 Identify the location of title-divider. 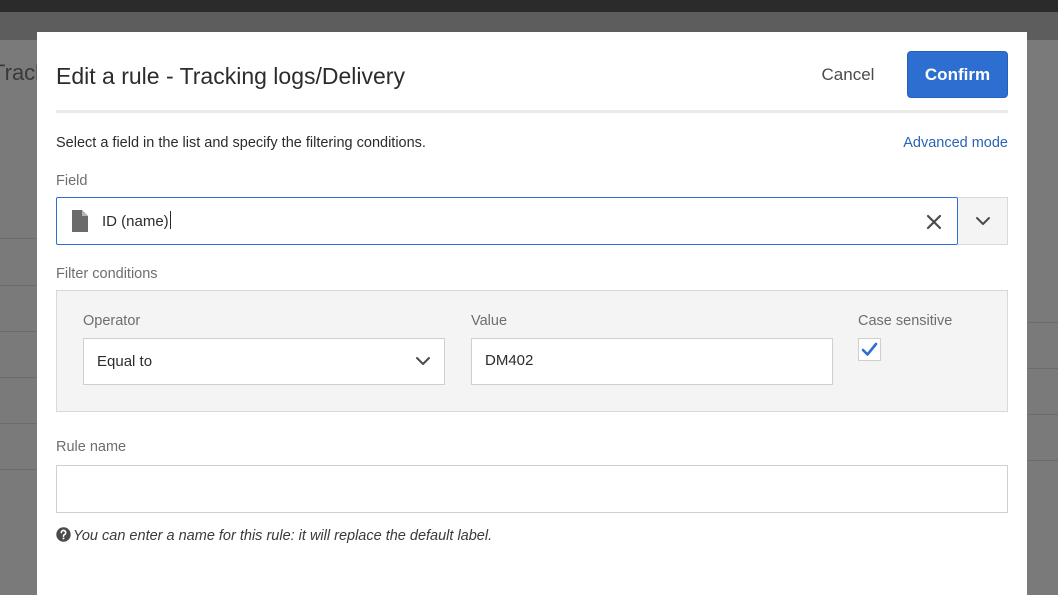
(532, 111).